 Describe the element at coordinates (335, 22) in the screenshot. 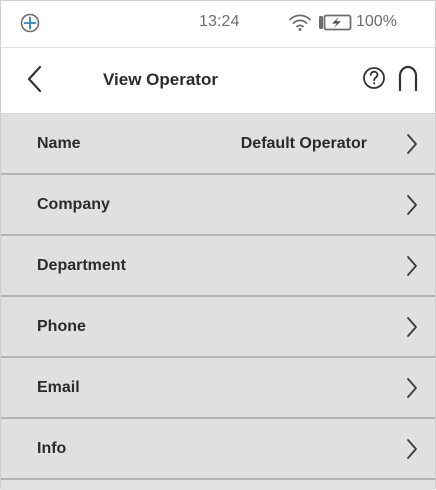

I see `battery-charging-icon` at that location.